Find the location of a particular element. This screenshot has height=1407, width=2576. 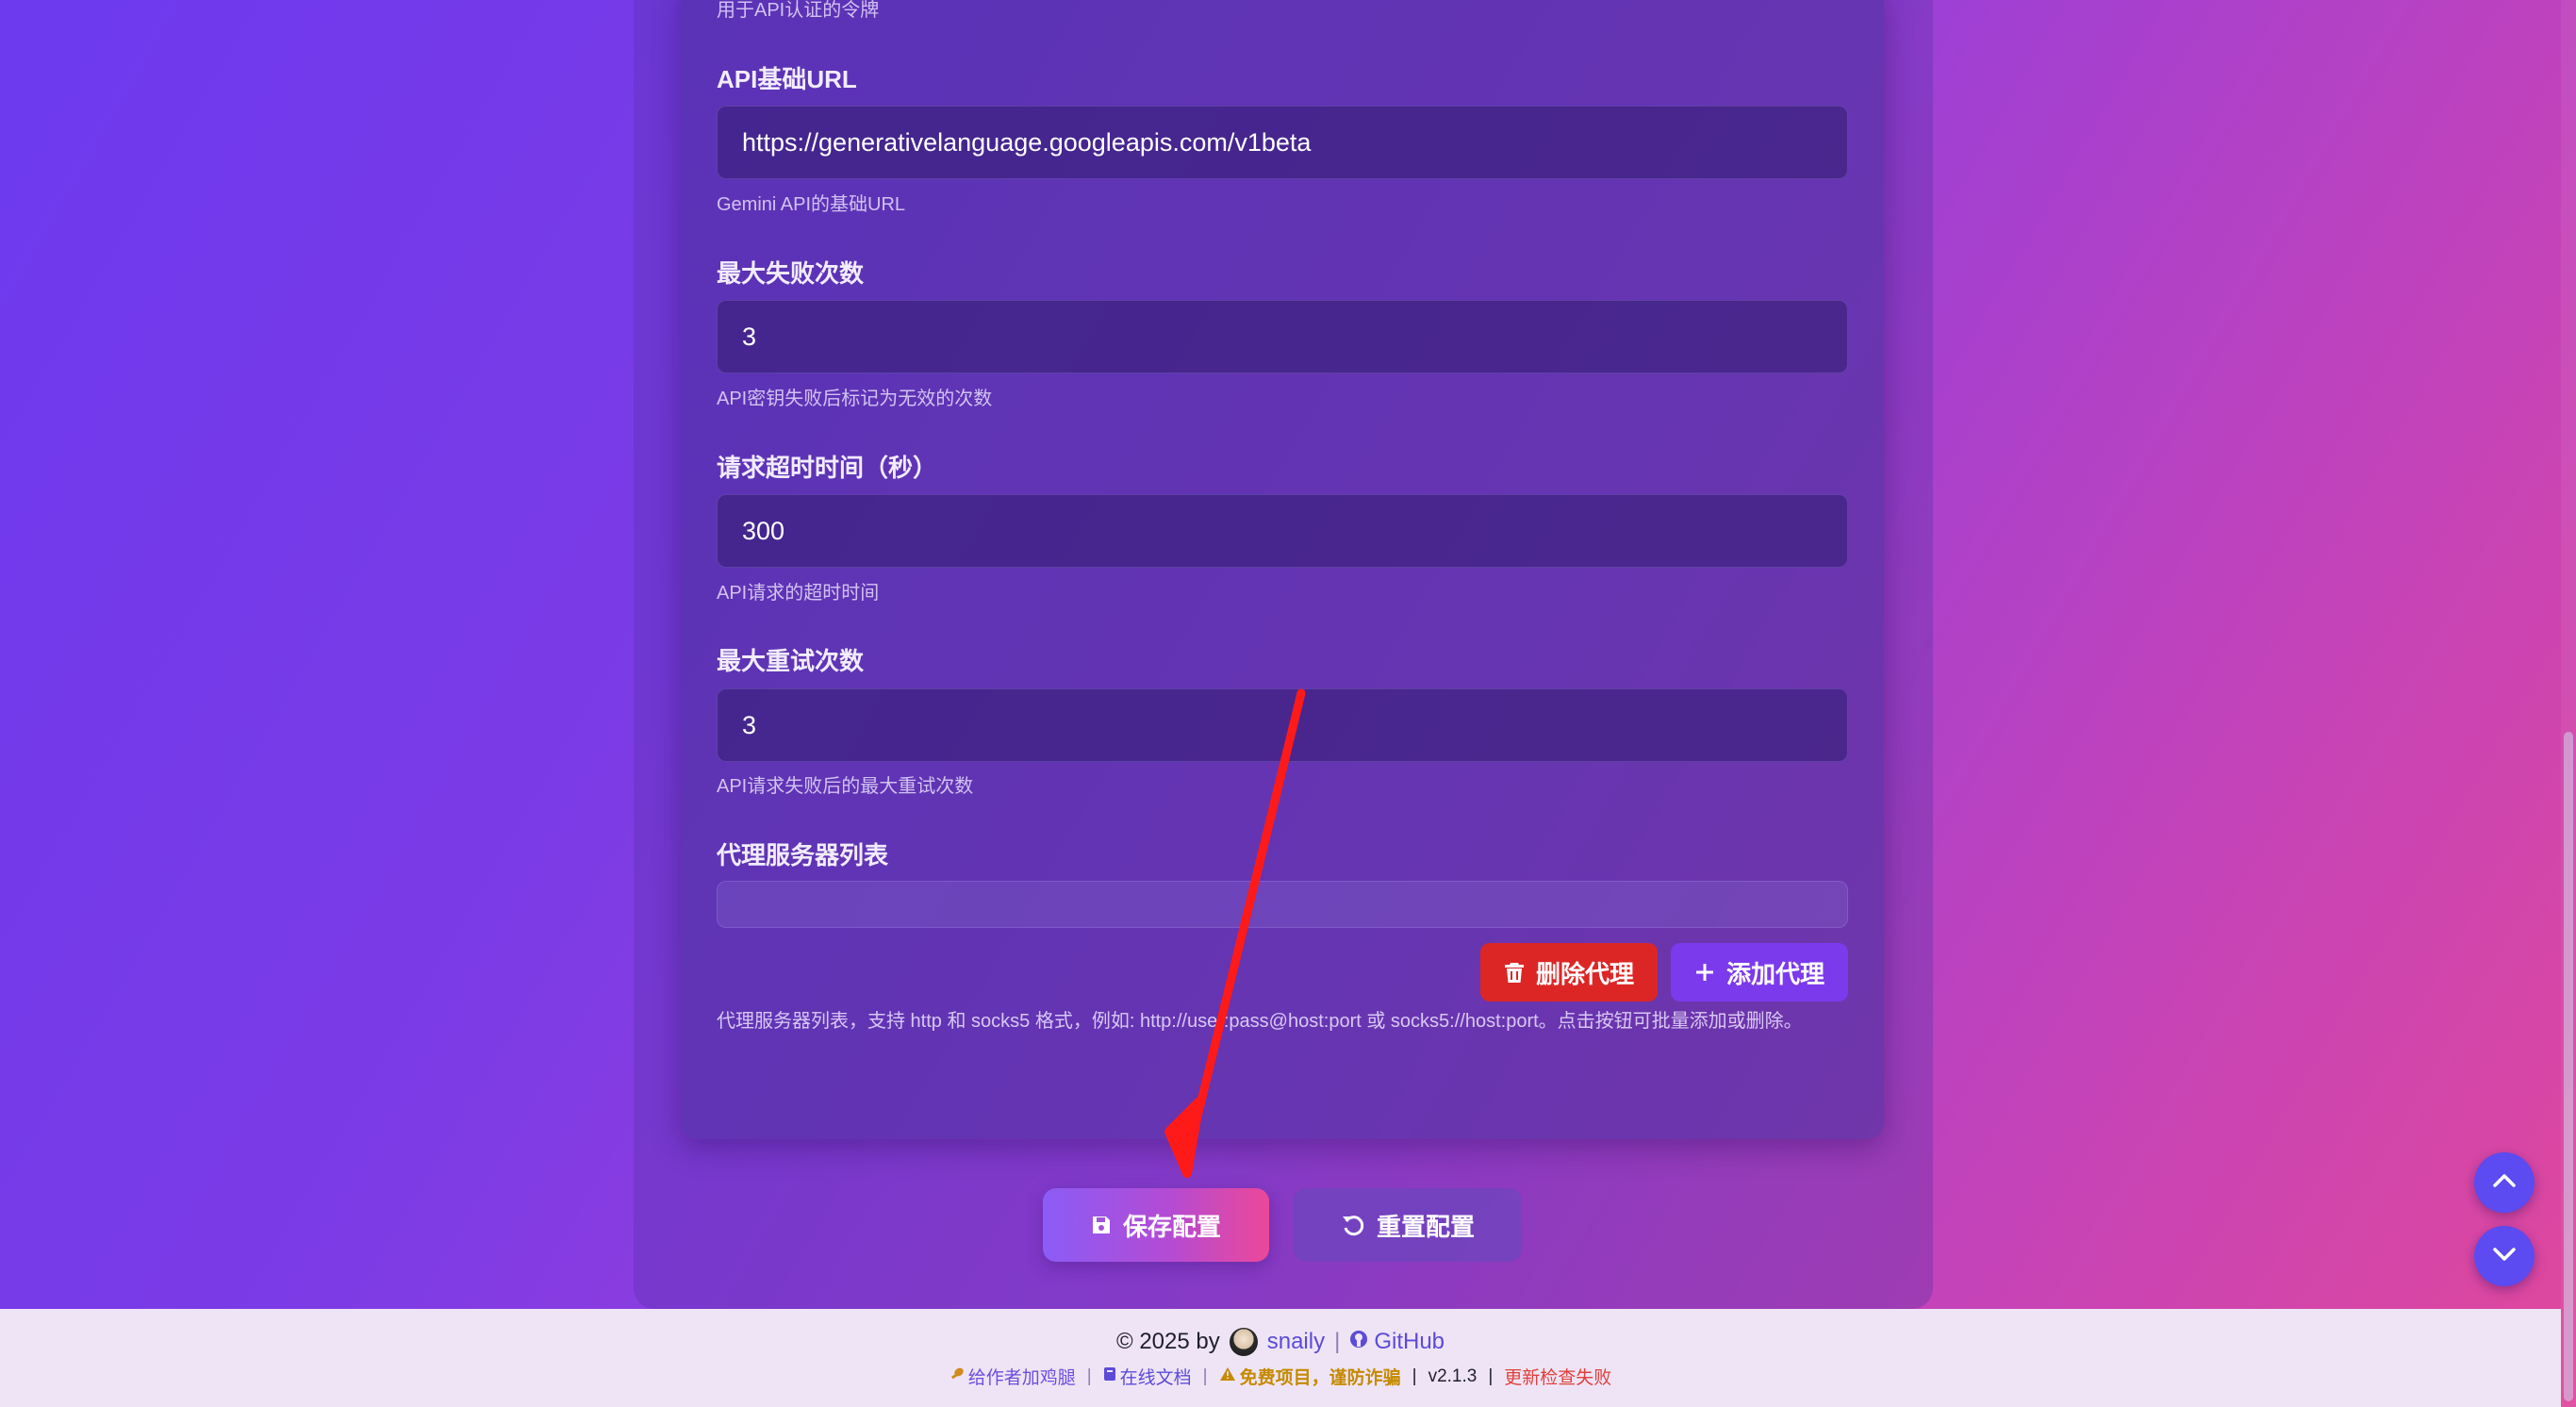

add-proxy-button: 添加代理 is located at coordinates (1759, 972).